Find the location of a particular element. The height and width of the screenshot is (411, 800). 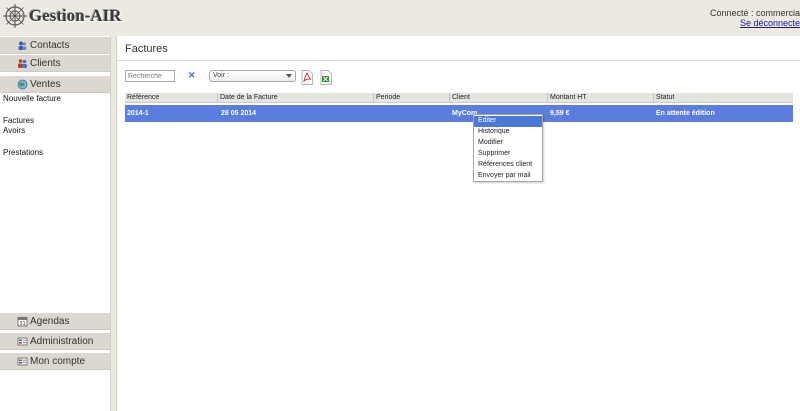

title-divider is located at coordinates (458, 60).